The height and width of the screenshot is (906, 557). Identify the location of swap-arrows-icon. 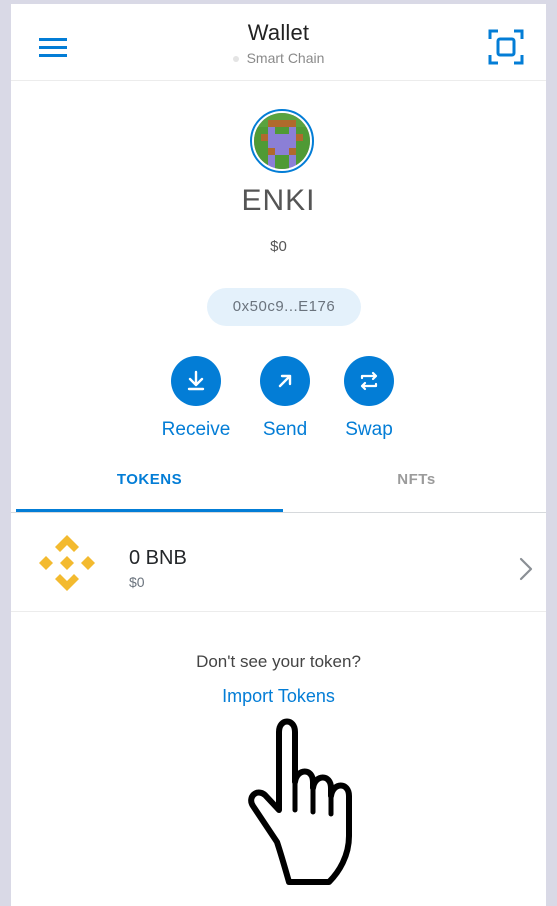
(369, 381).